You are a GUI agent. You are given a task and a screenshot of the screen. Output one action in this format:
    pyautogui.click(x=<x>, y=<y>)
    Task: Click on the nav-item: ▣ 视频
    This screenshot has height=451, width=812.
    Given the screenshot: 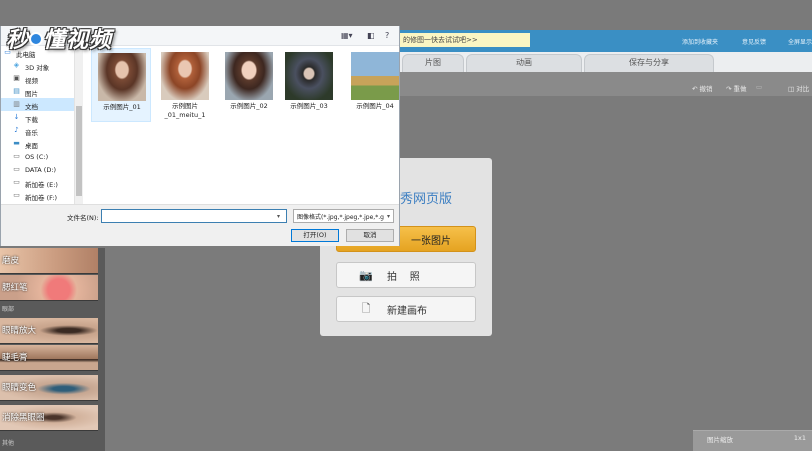 What is the action you would take?
    pyautogui.click(x=37, y=78)
    